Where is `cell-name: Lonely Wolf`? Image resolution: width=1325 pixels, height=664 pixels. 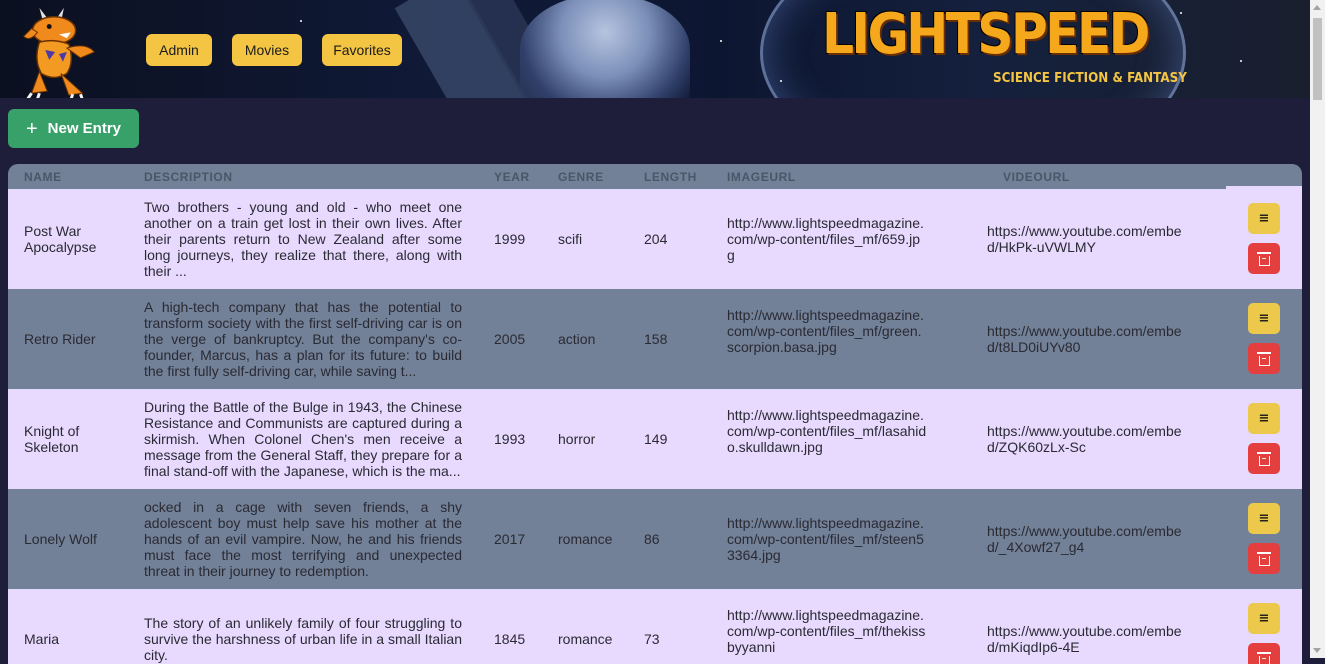
cell-name: Lonely Wolf is located at coordinates (79, 539).